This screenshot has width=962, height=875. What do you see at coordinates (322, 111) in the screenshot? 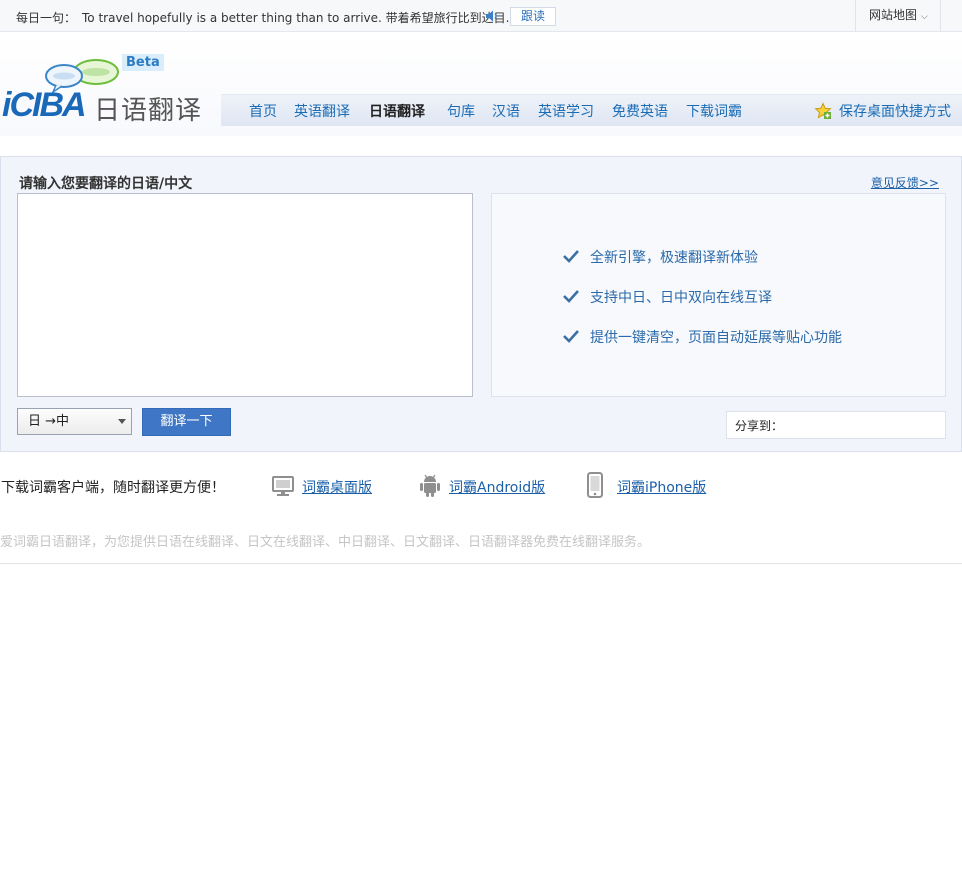
I see `nav-item-english-translate: 英语翻译` at bounding box center [322, 111].